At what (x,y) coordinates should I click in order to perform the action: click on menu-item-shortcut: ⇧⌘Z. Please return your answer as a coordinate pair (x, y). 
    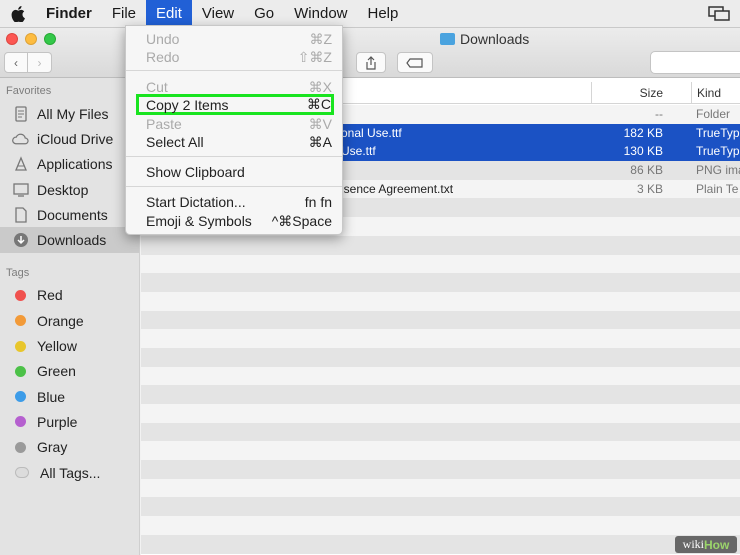
    Looking at the image, I should click on (314, 56).